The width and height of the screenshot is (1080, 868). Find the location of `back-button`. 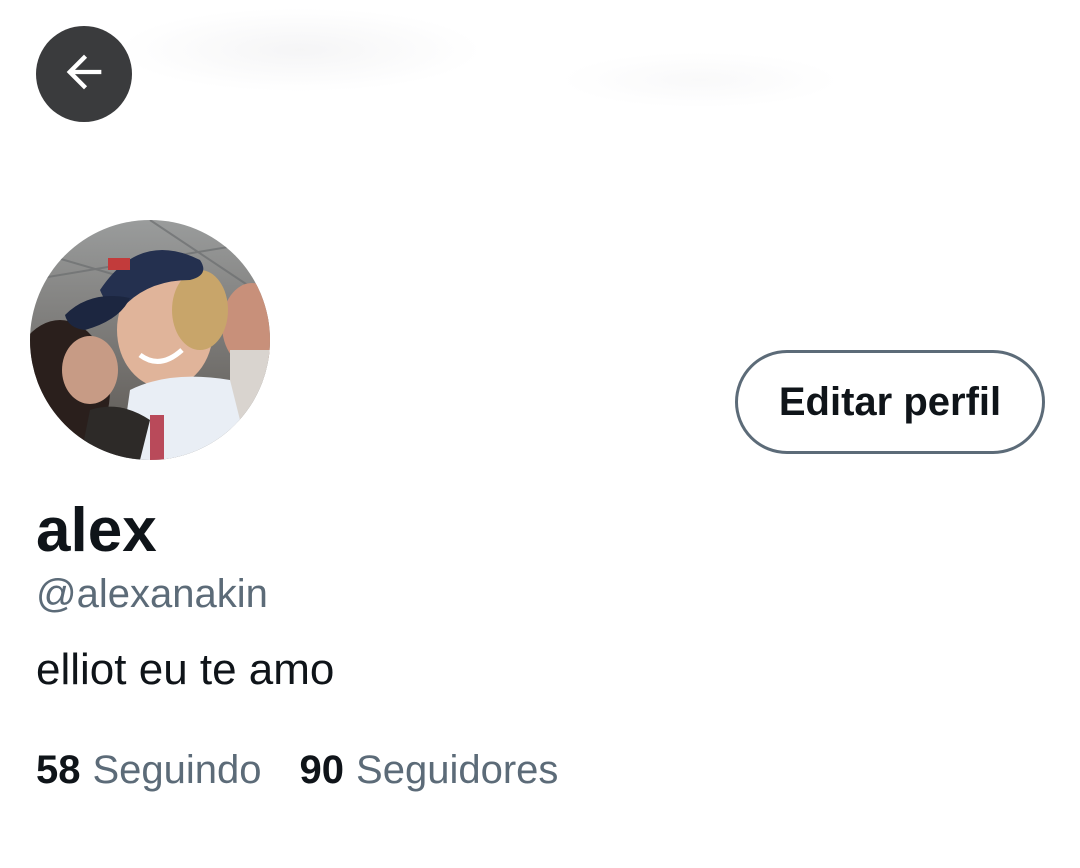

back-button is located at coordinates (84, 74).